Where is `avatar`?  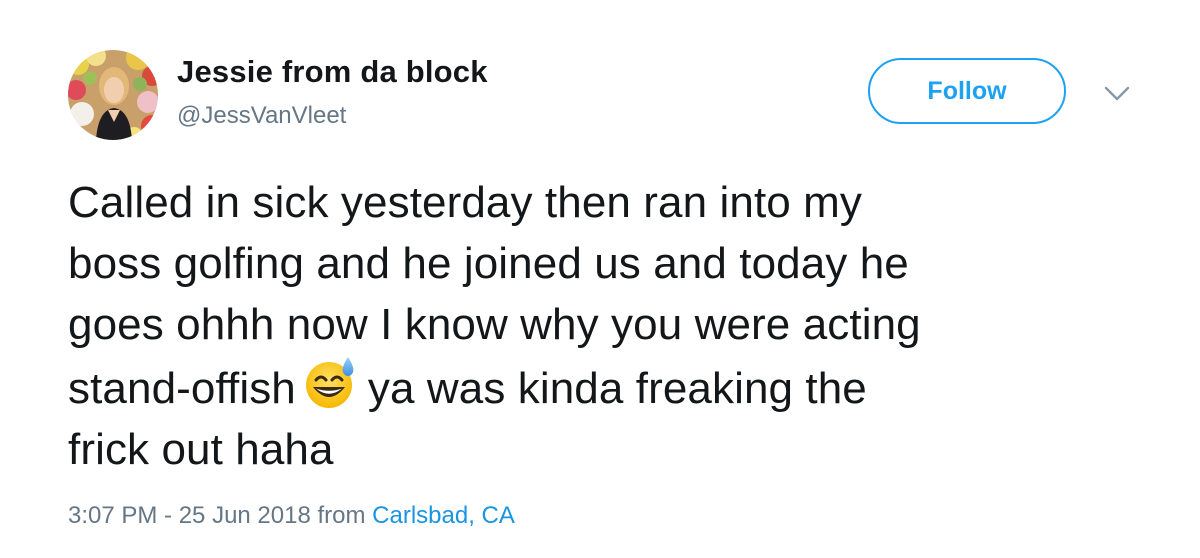
avatar is located at coordinates (113, 95).